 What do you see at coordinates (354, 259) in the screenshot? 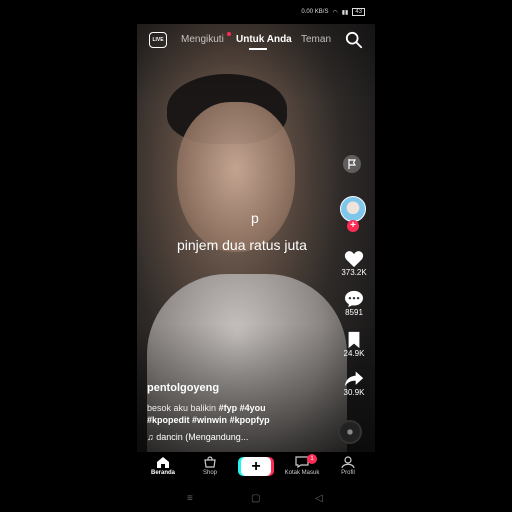
I see `heart-icon` at bounding box center [354, 259].